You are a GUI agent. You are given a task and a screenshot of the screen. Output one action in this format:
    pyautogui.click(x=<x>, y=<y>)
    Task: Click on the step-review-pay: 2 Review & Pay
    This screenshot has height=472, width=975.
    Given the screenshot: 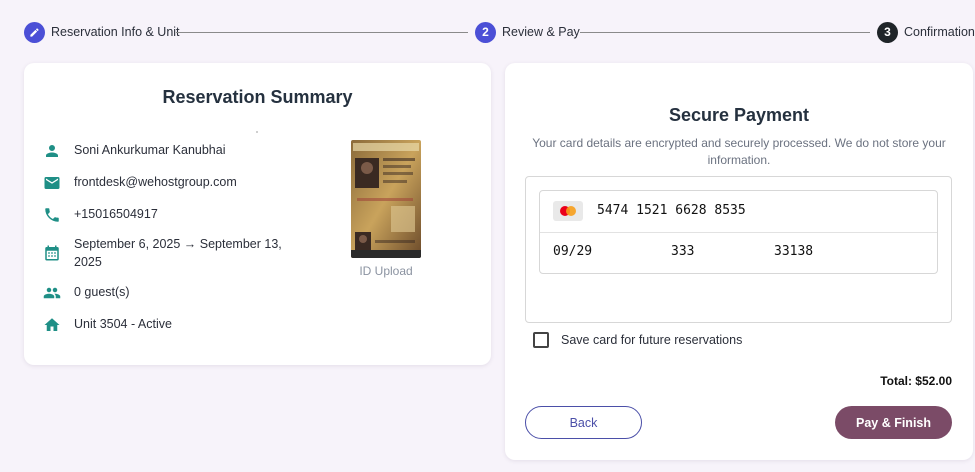 What is the action you would take?
    pyautogui.click(x=527, y=32)
    